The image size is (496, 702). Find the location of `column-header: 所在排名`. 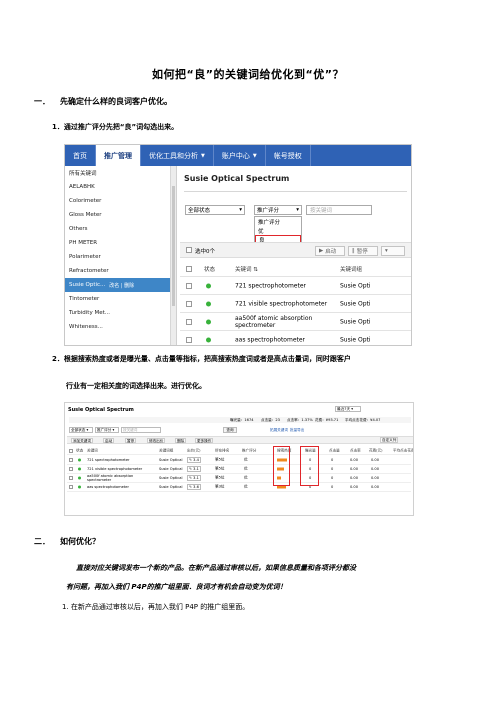

column-header: 所在排名 is located at coordinates (222, 450).